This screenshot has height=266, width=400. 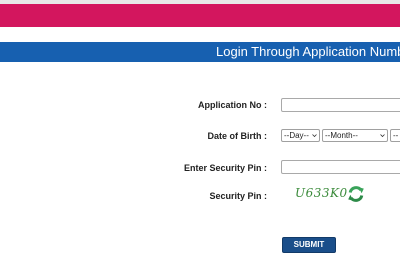 I want to click on dob-year-value: --, so click(x=396, y=135).